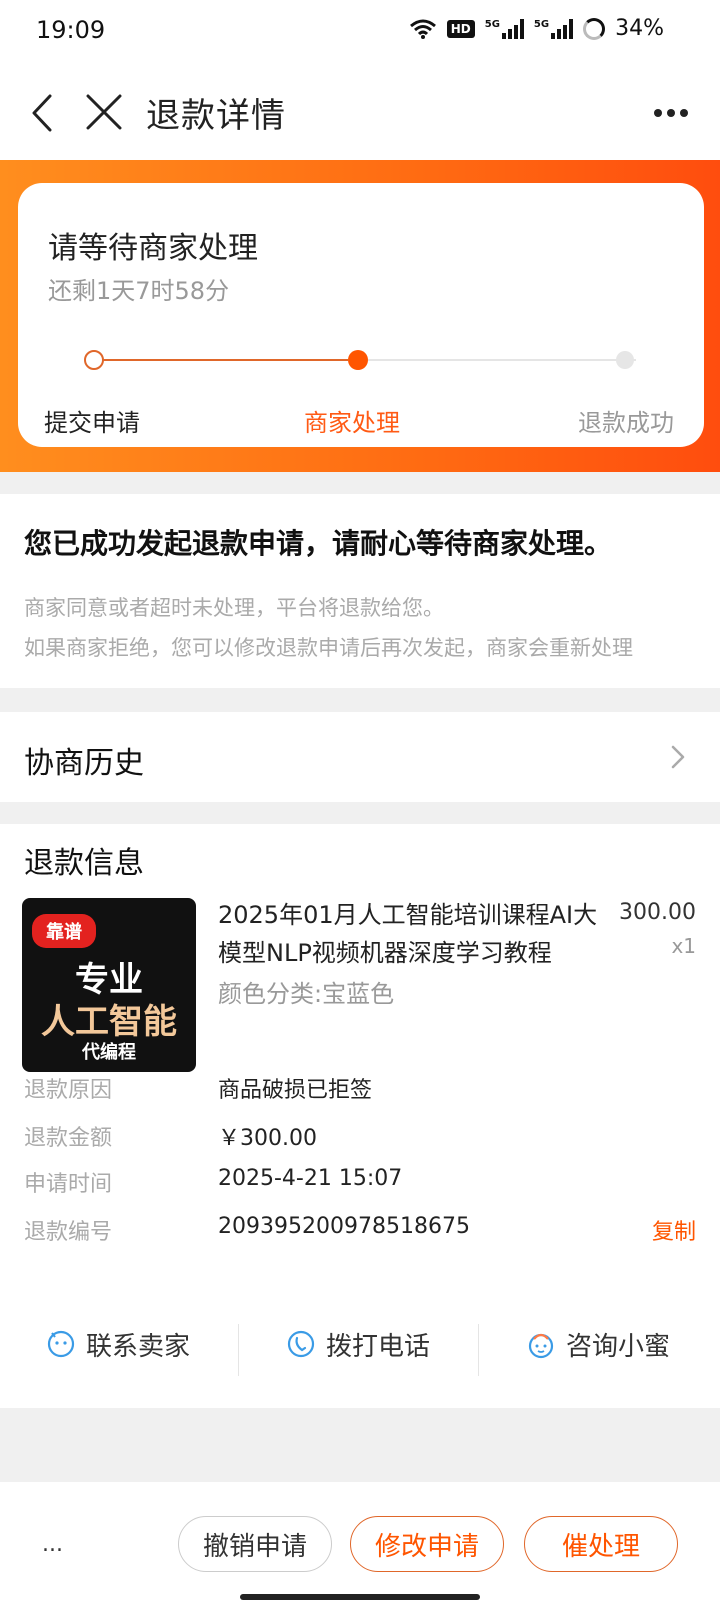 This screenshot has width=720, height=1612. What do you see at coordinates (423, 29) in the screenshot?
I see `wifi-icon` at bounding box center [423, 29].